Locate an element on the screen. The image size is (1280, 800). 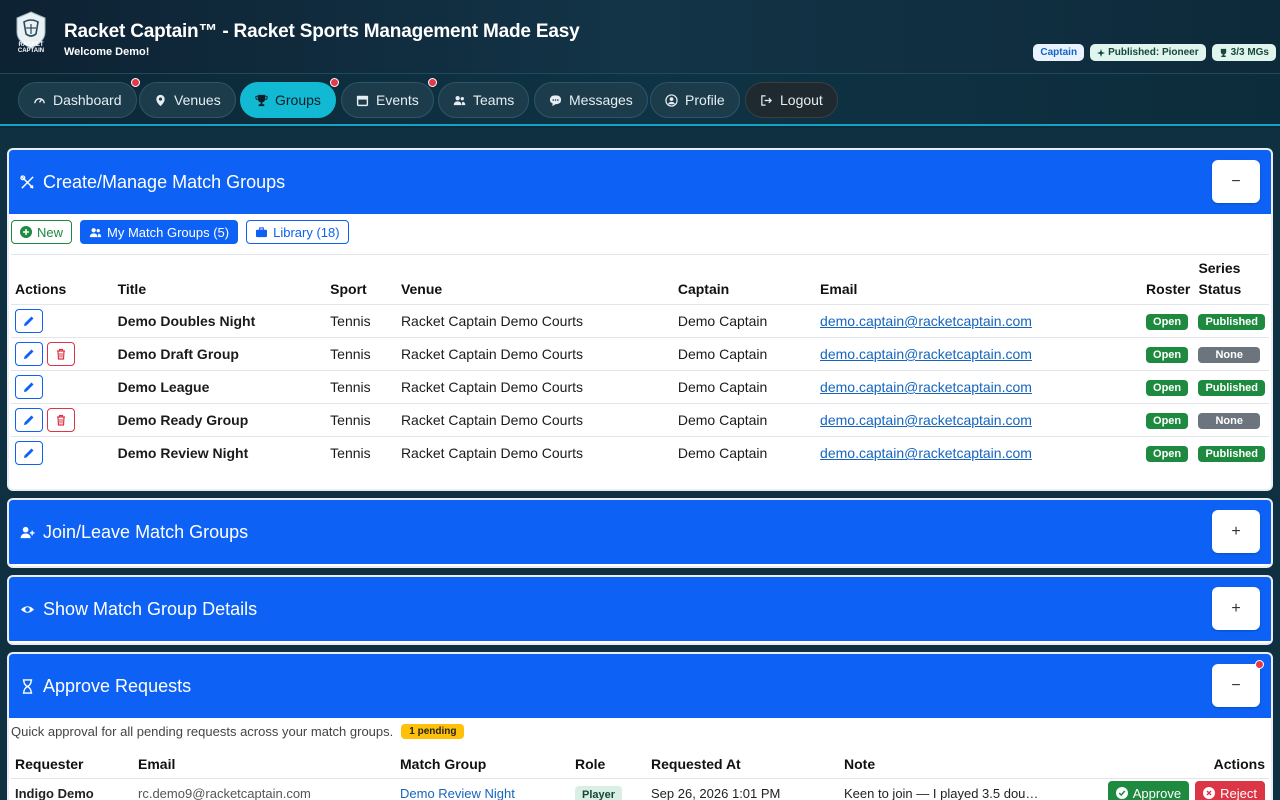
col-actions: Actions is located at coordinates (41, 289).